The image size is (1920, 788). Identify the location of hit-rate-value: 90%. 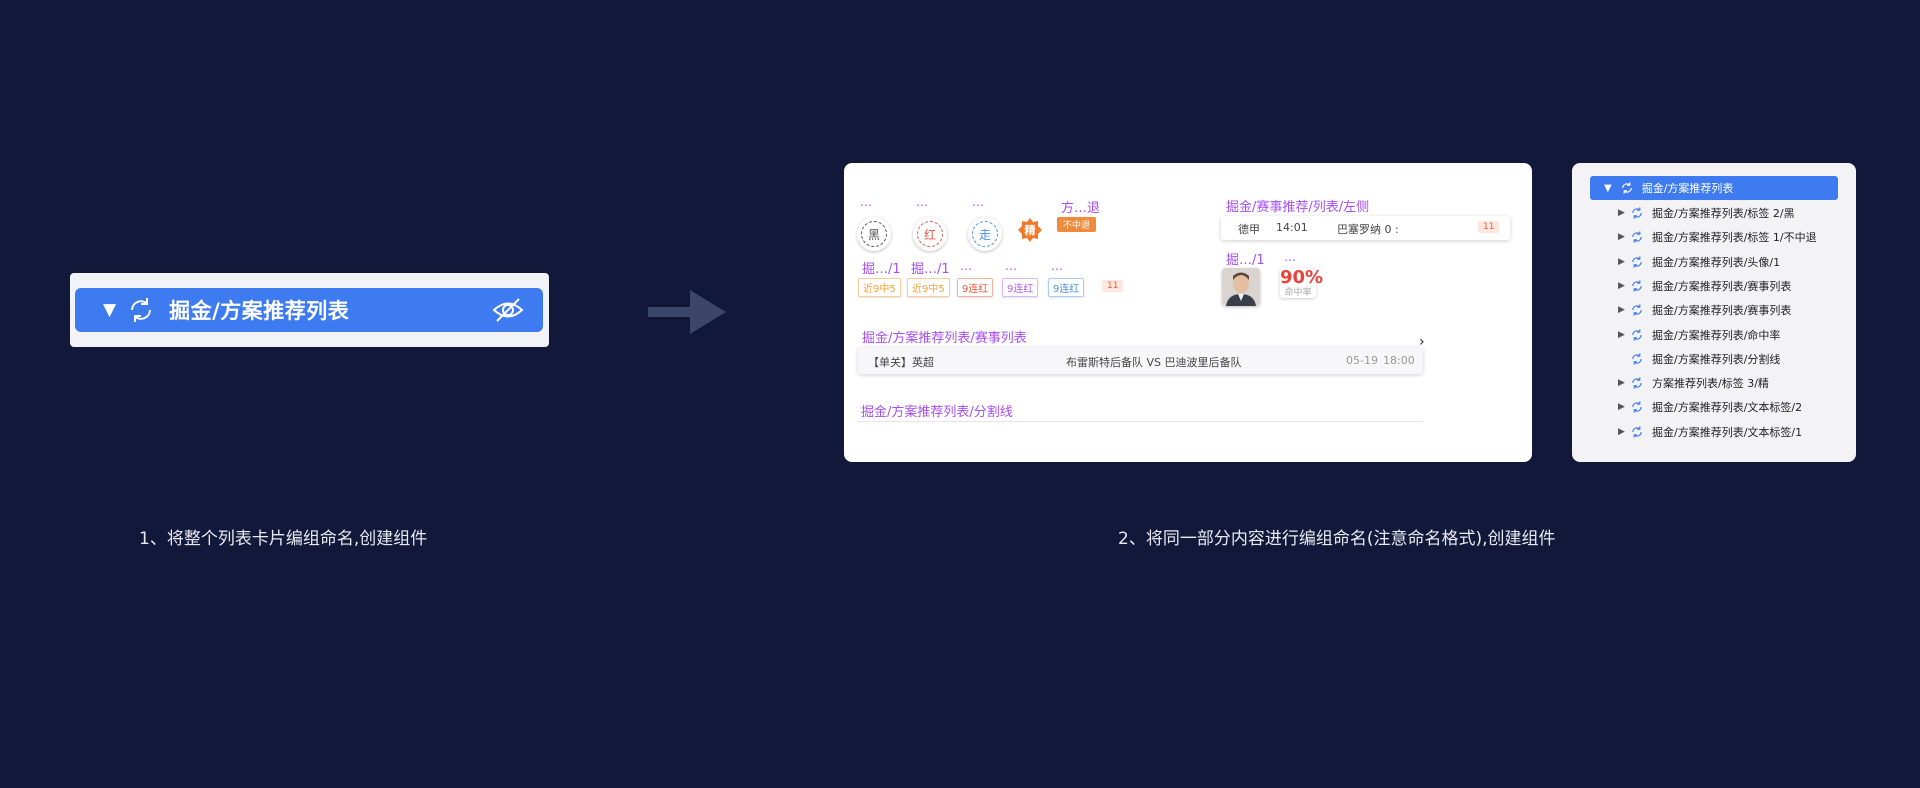
(1302, 277).